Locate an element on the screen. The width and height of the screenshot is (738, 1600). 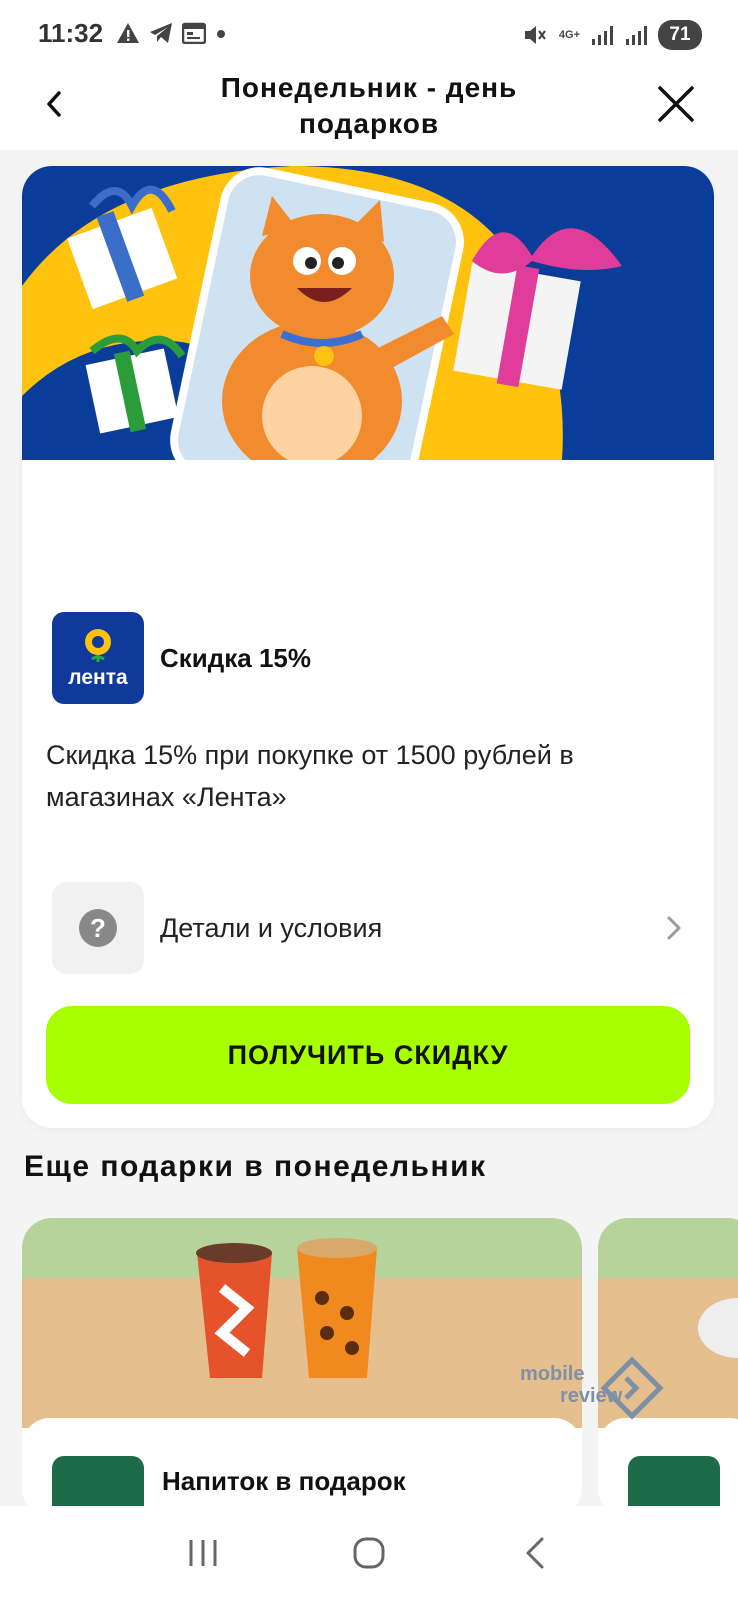
nav-back-icon is located at coordinates (535, 1553).